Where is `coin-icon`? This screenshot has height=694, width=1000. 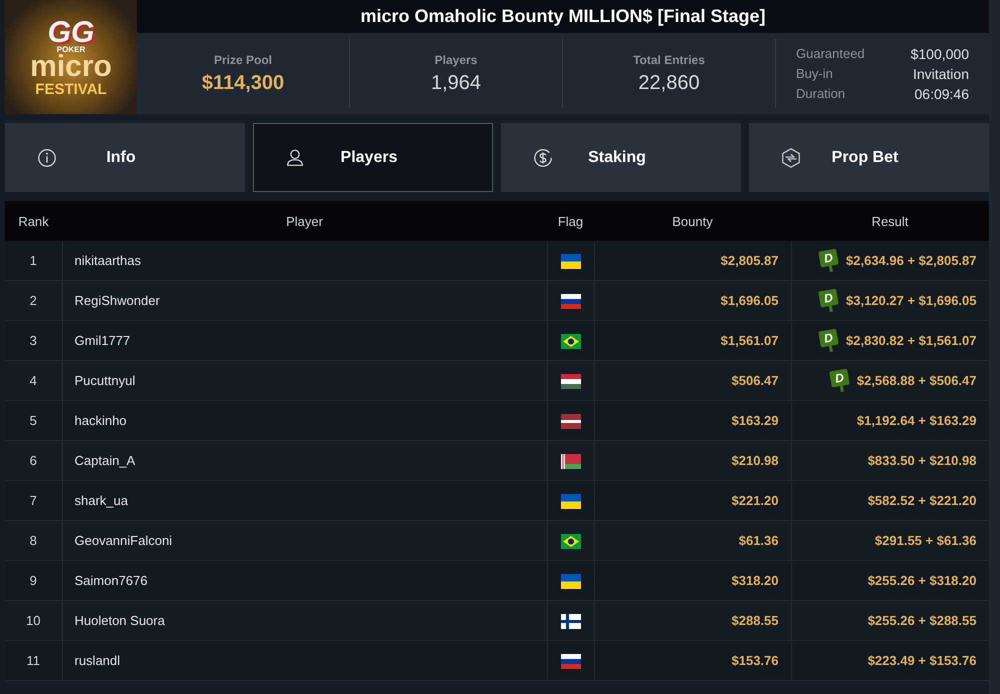 coin-icon is located at coordinates (543, 157).